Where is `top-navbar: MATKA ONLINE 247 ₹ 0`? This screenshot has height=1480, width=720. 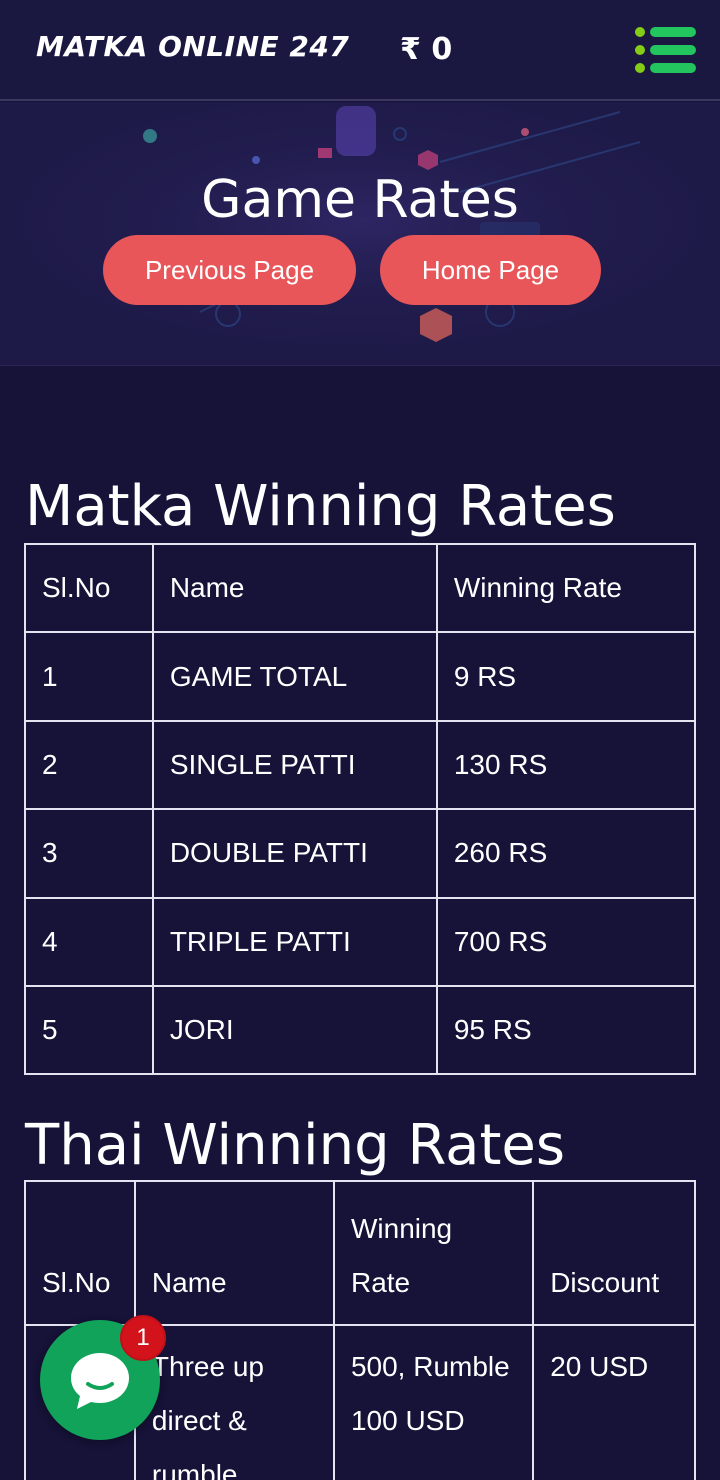
top-navbar: MATKA ONLINE 247 ₹ 0 is located at coordinates (360, 50).